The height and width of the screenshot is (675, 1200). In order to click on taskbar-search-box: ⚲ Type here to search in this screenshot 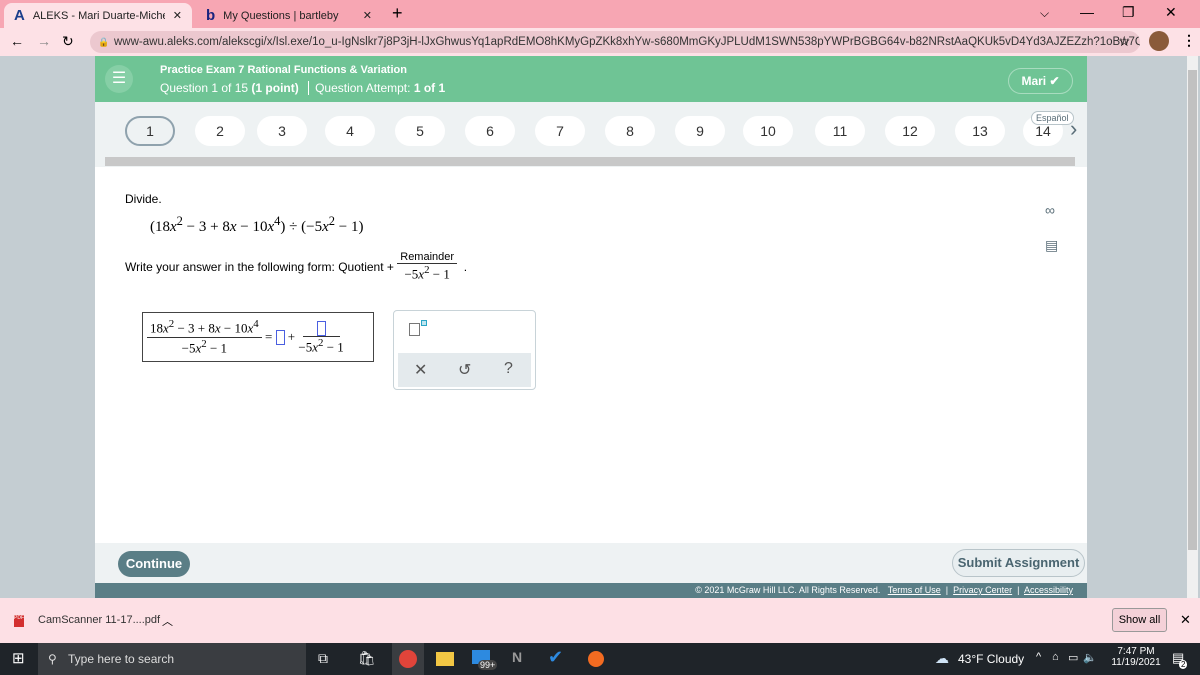, I will do `click(172, 659)`.